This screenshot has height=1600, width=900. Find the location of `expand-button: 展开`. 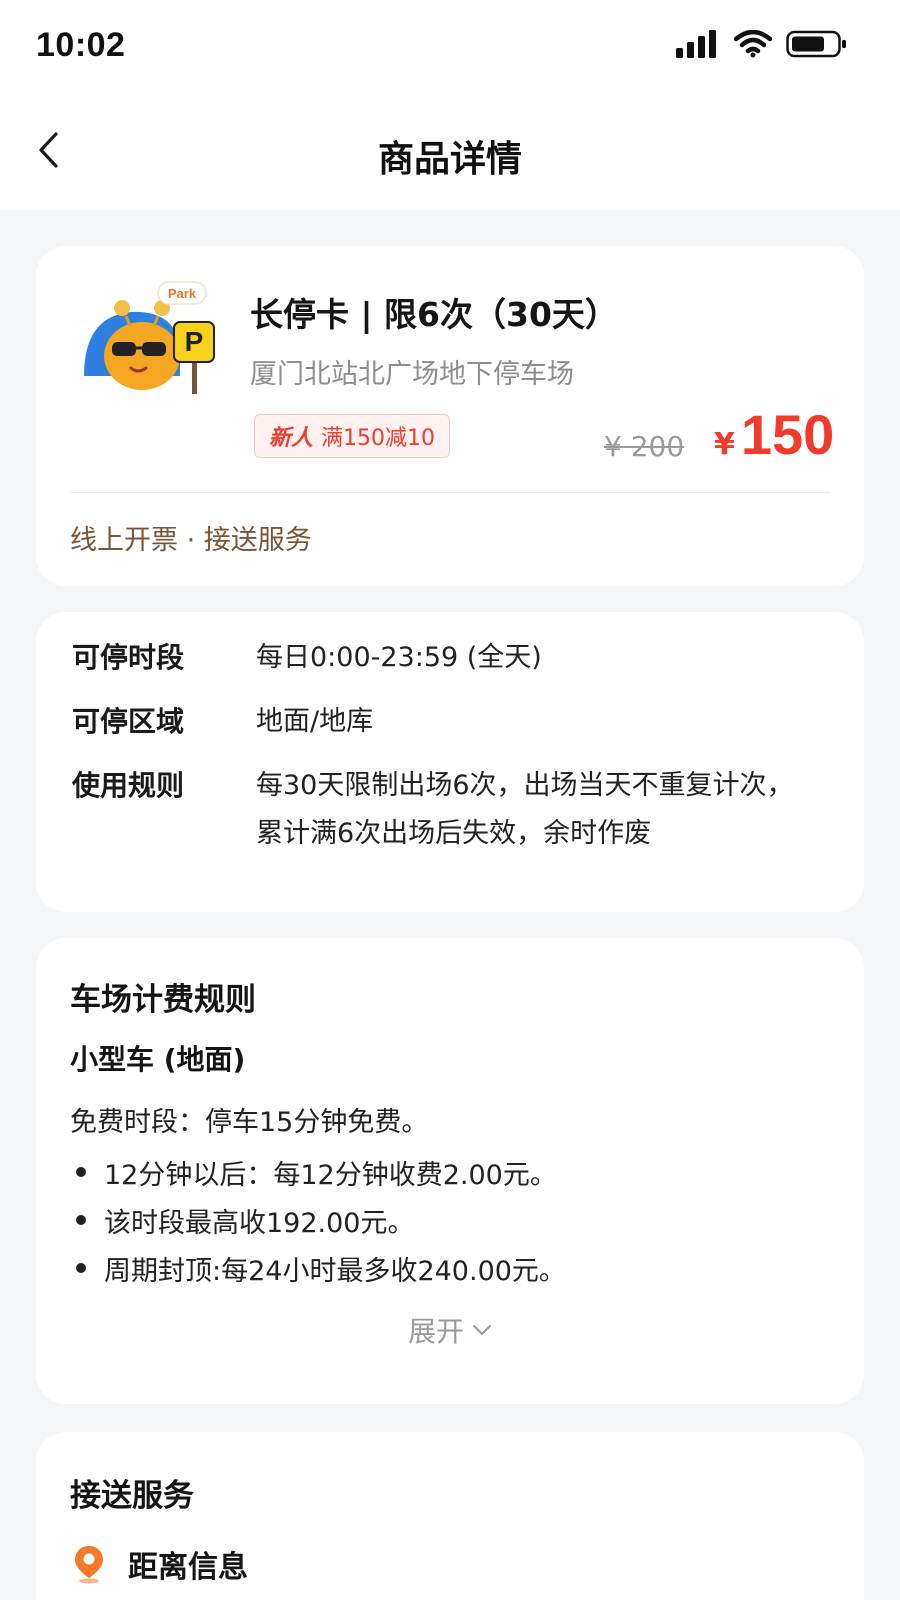

expand-button: 展开 is located at coordinates (450, 1330).